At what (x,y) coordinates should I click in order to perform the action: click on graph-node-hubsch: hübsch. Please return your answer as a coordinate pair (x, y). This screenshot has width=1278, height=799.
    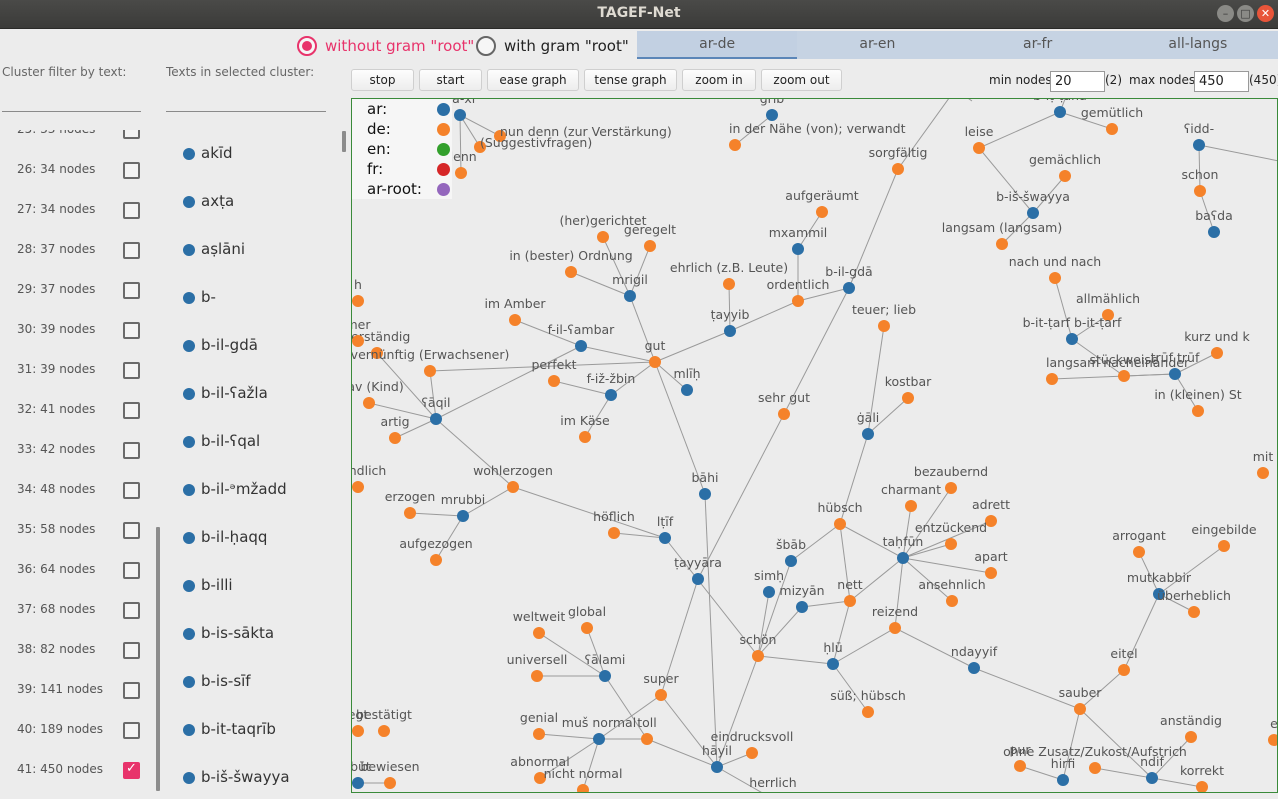
    Looking at the image, I should click on (840, 515).